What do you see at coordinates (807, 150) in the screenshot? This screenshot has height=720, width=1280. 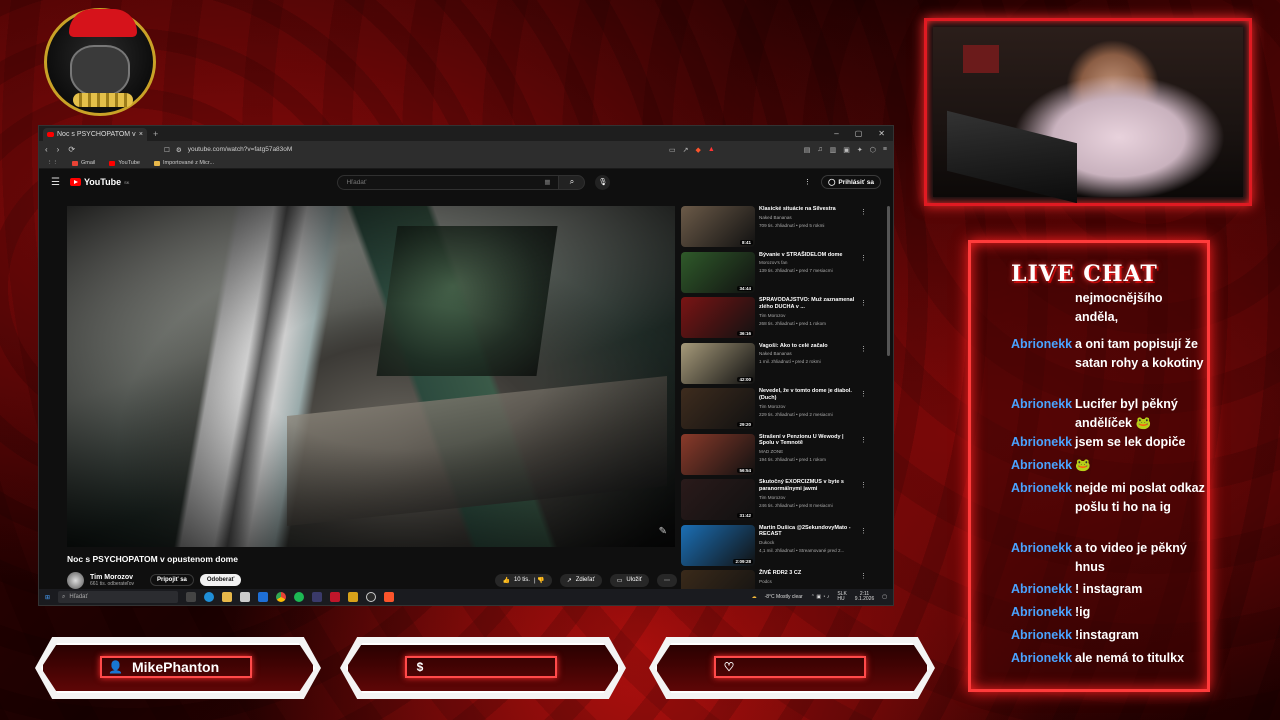 I see `sidebar-icon: ▤` at bounding box center [807, 150].